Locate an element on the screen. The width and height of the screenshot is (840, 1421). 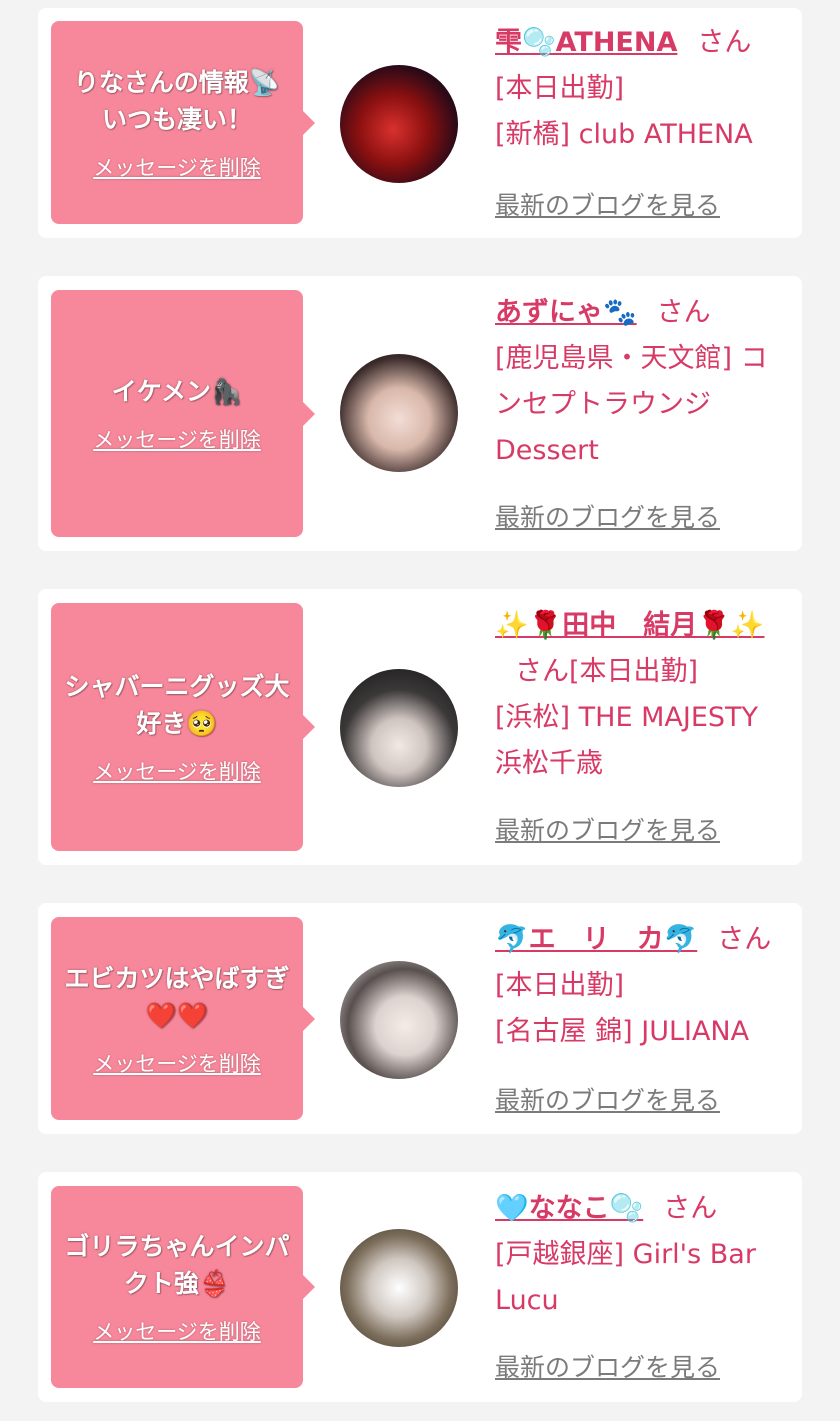
cast-name-link: ✨🌹田中 結月🌹✨ is located at coordinates (629, 625).